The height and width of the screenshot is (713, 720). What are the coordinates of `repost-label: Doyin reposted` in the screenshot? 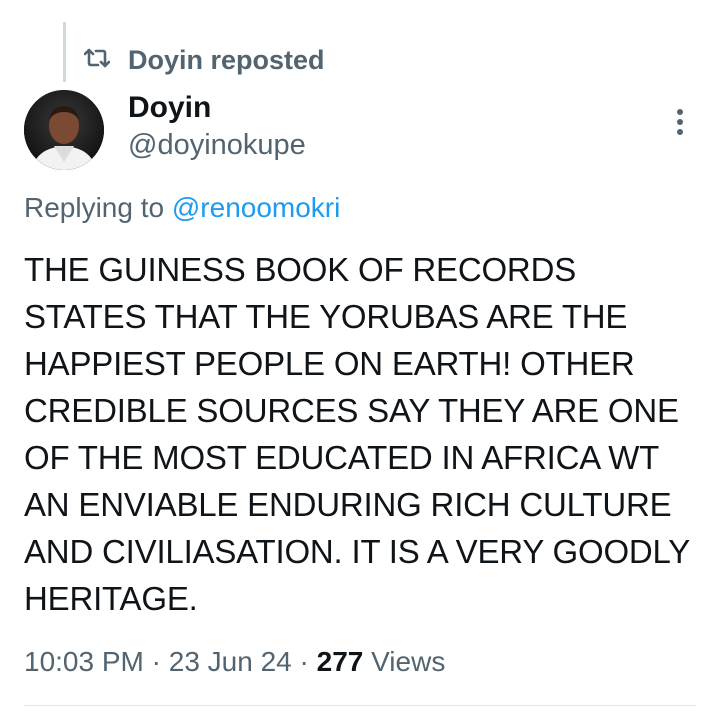 It's located at (226, 59).